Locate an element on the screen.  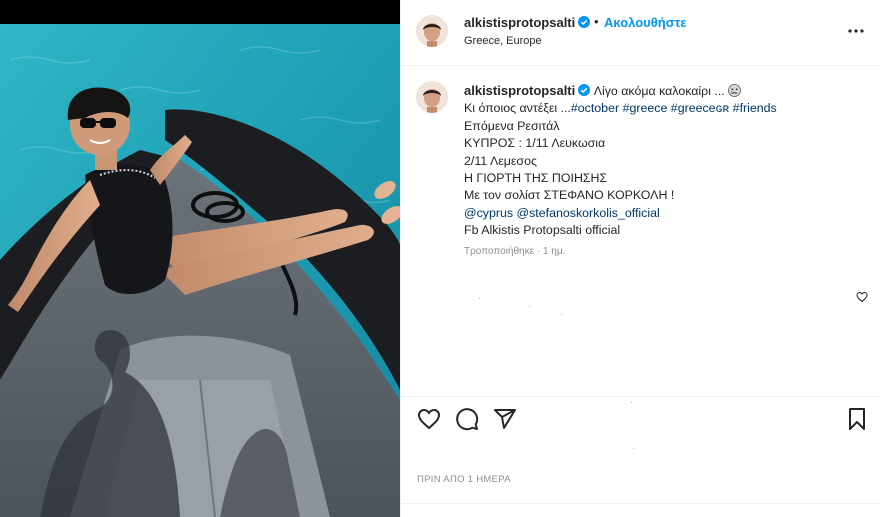
caption-line-4: ΚΥΠΡΟΣ : 1/11 Λευκωσια is located at coordinates (535, 143).